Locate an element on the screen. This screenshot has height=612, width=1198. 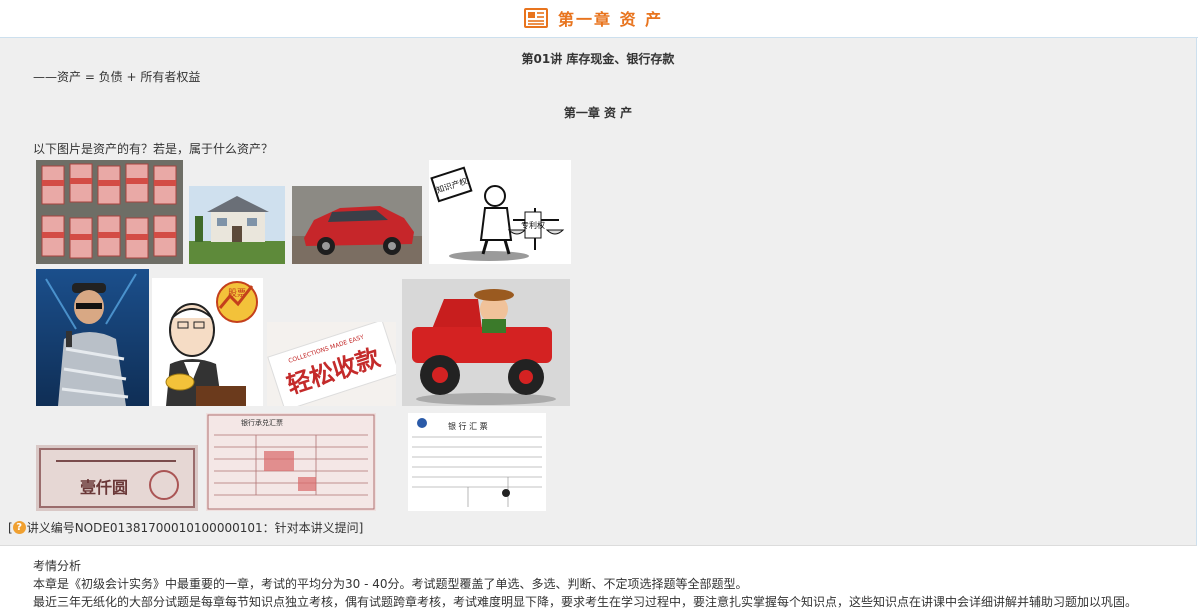
house-image is located at coordinates (237, 225).